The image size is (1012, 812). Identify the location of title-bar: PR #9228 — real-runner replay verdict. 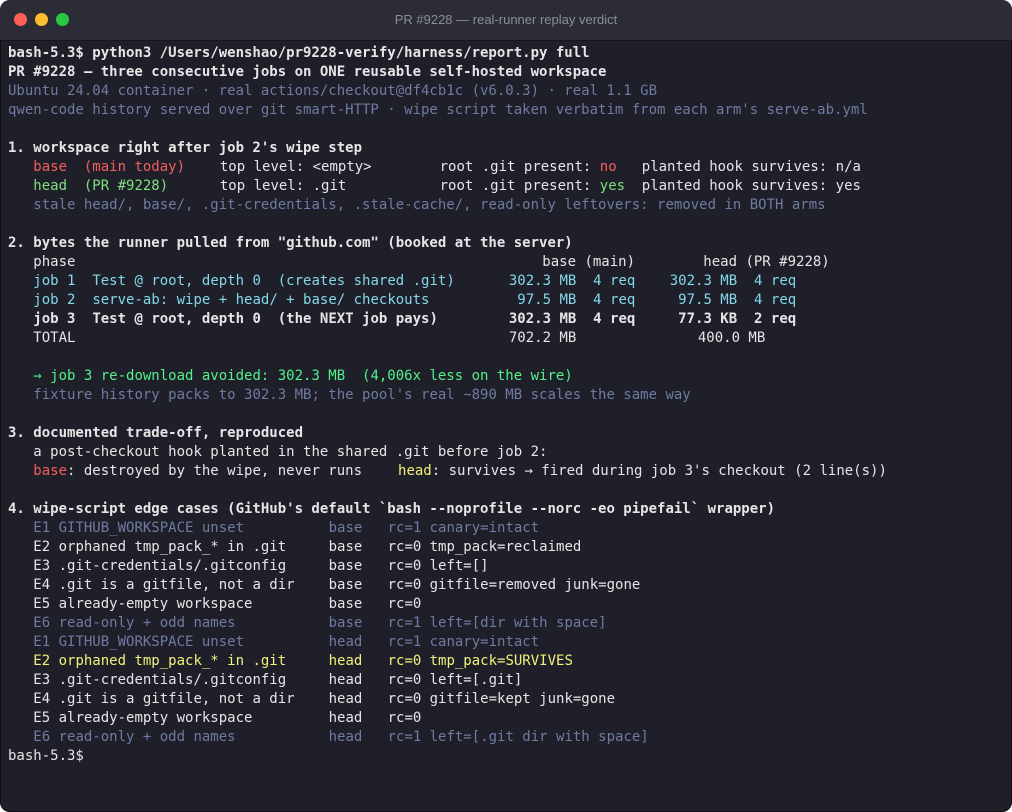
(506, 20).